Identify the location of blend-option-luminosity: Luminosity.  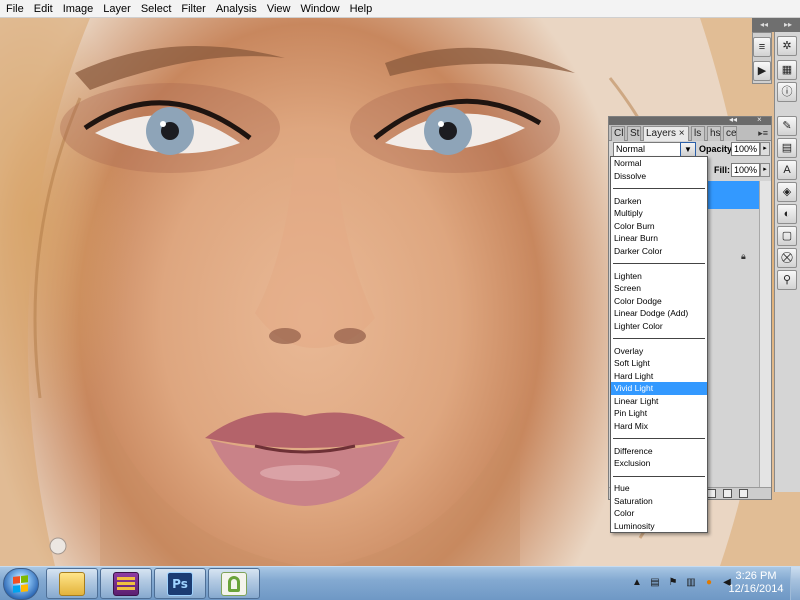
(659, 526).